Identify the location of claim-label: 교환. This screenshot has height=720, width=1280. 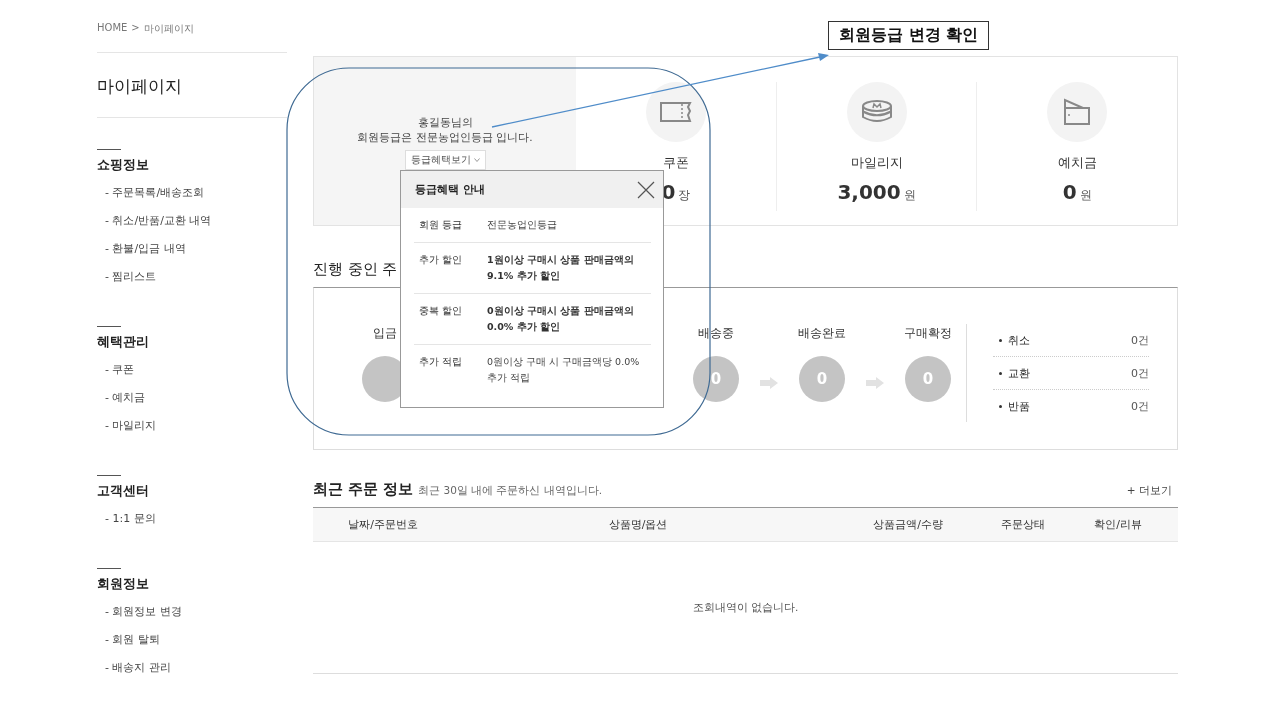
(1019, 373).